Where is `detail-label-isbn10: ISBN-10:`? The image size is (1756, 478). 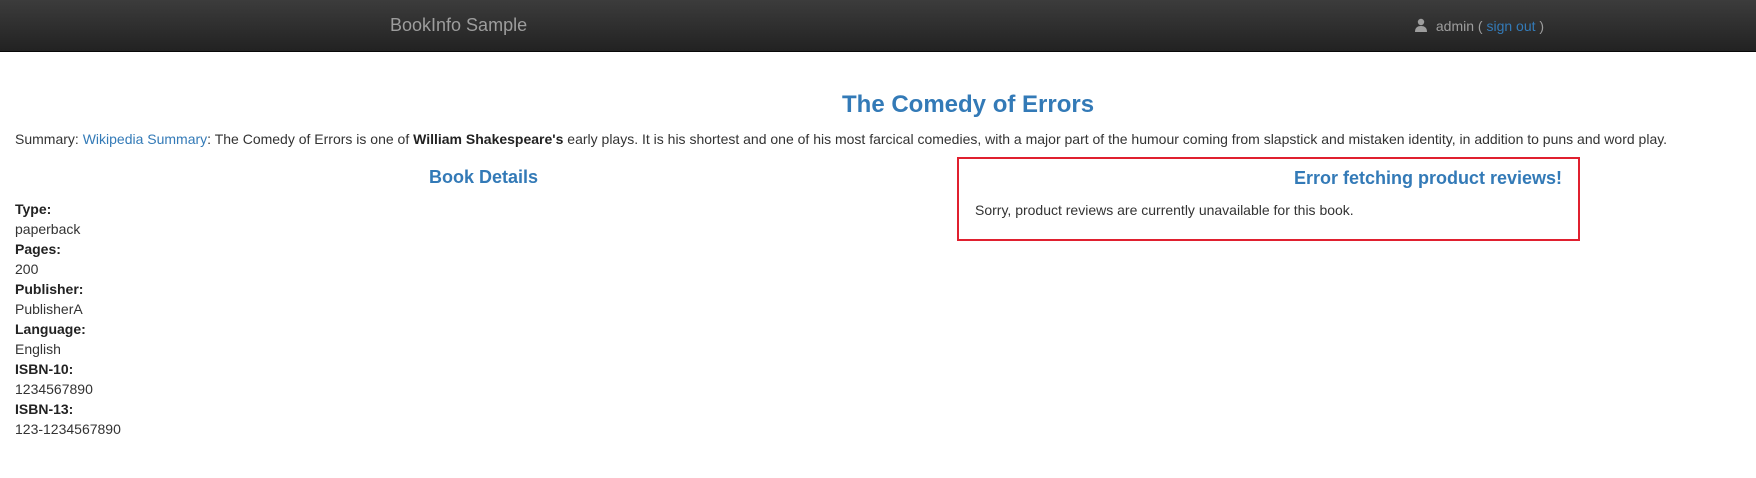
detail-label-isbn10: ISBN-10: is located at coordinates (44, 369).